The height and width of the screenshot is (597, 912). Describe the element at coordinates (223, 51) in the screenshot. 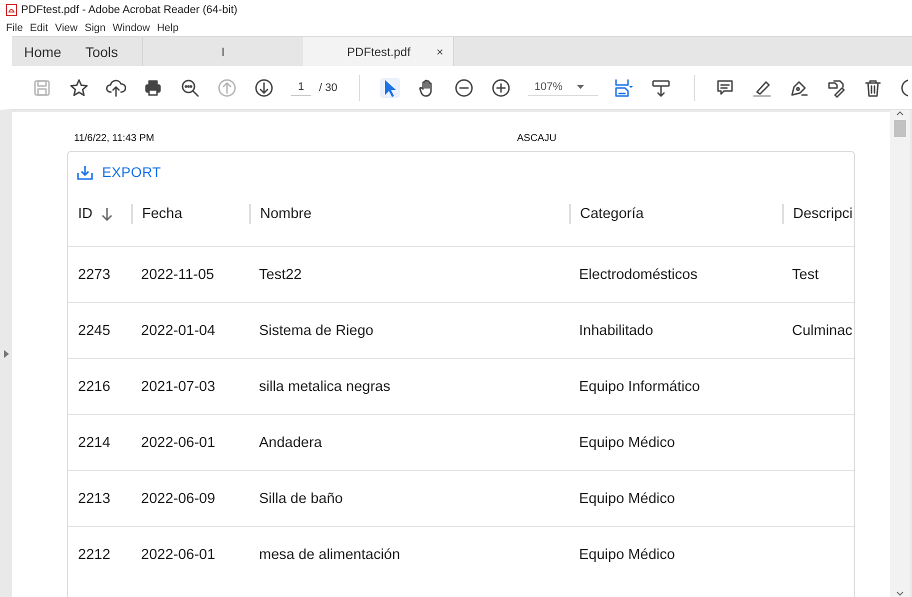

I see `cursor-mark: I` at that location.